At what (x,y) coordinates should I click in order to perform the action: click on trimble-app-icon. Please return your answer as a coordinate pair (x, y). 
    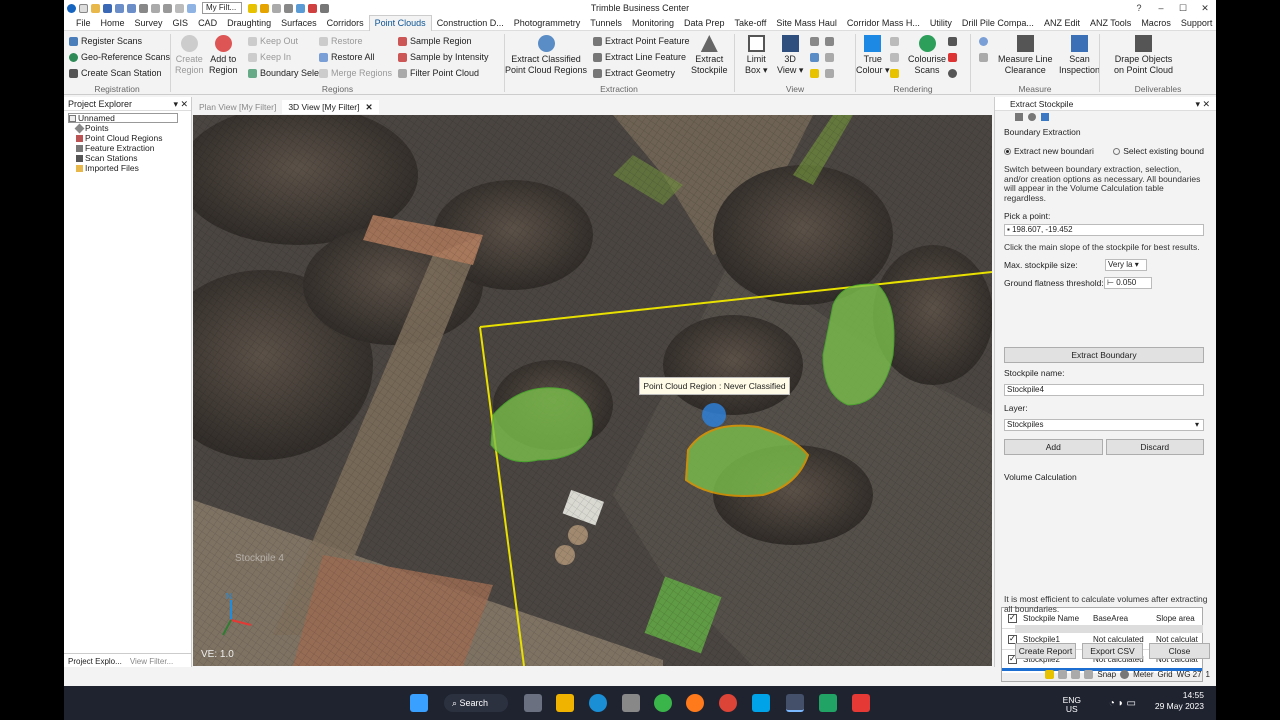
    Looking at the image, I should click on (795, 703).